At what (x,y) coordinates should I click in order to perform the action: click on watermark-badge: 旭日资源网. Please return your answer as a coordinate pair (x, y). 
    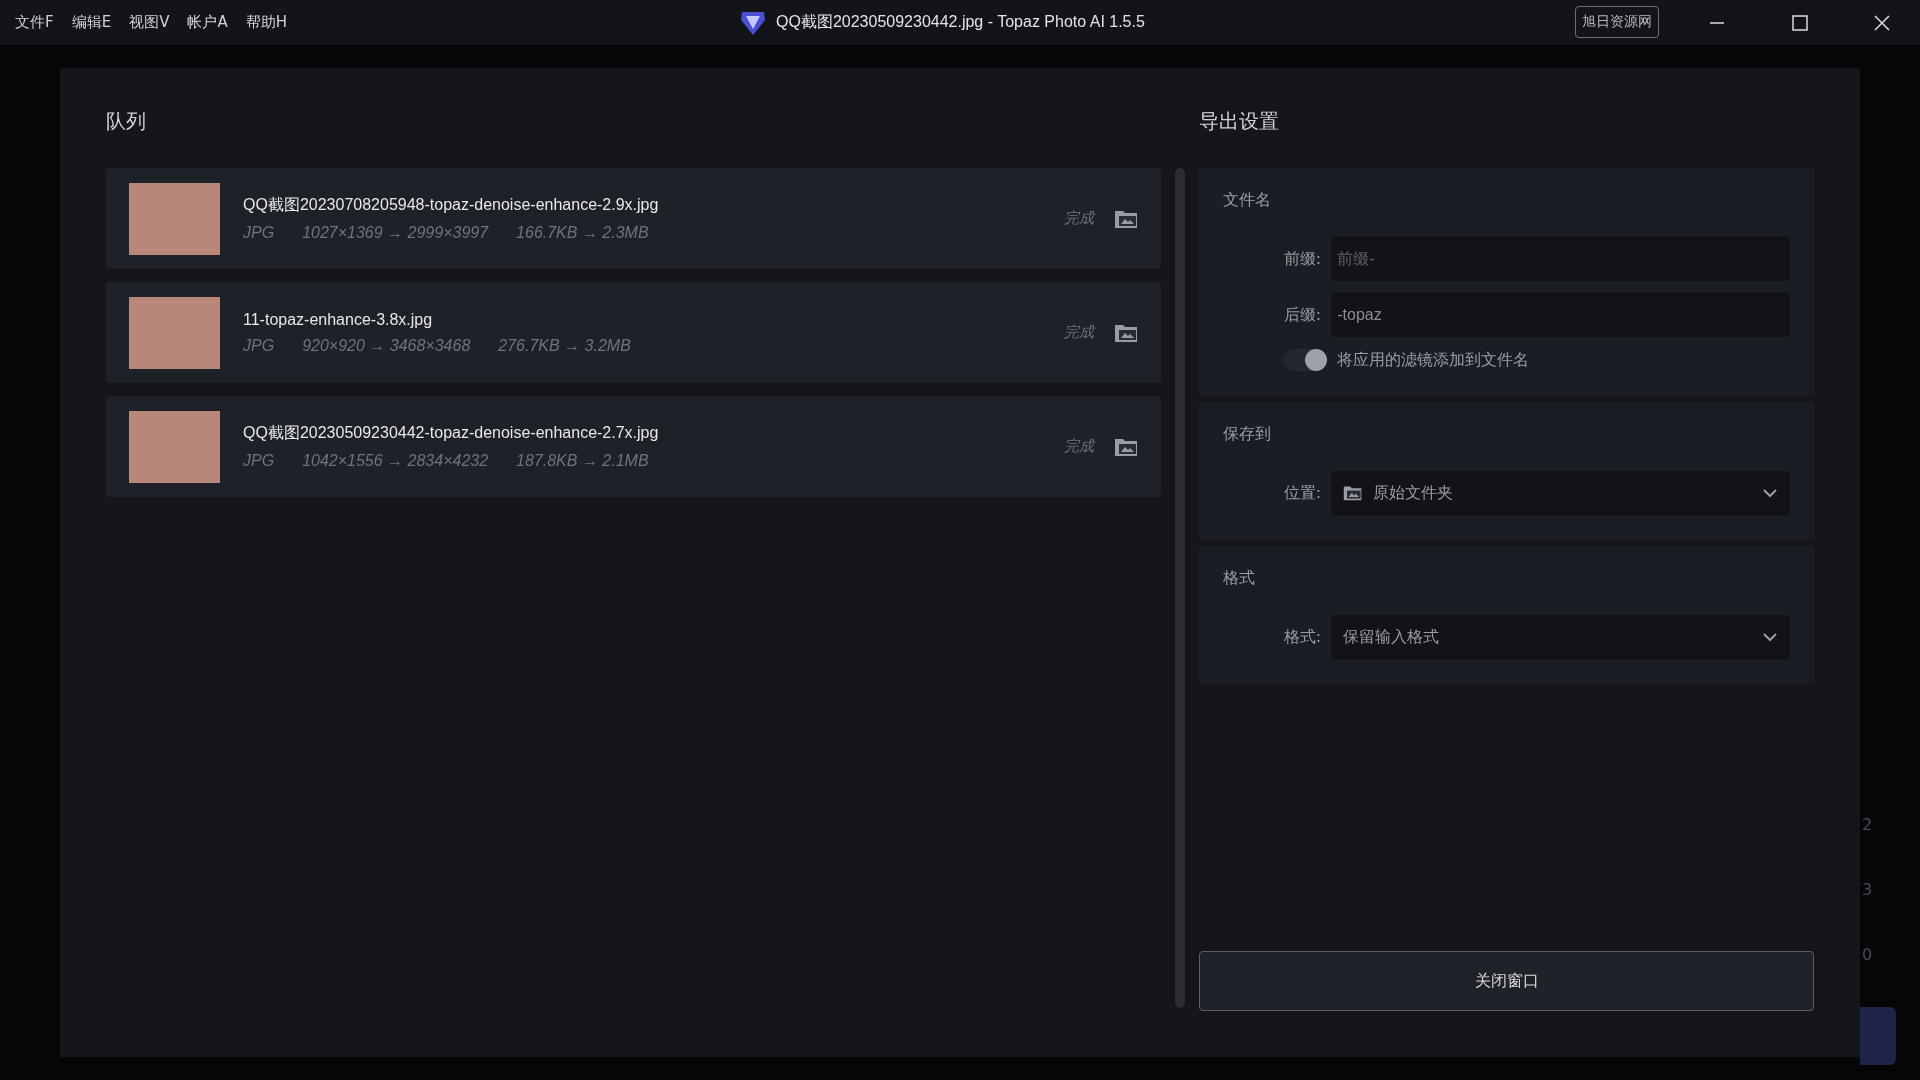
    Looking at the image, I should click on (1617, 22).